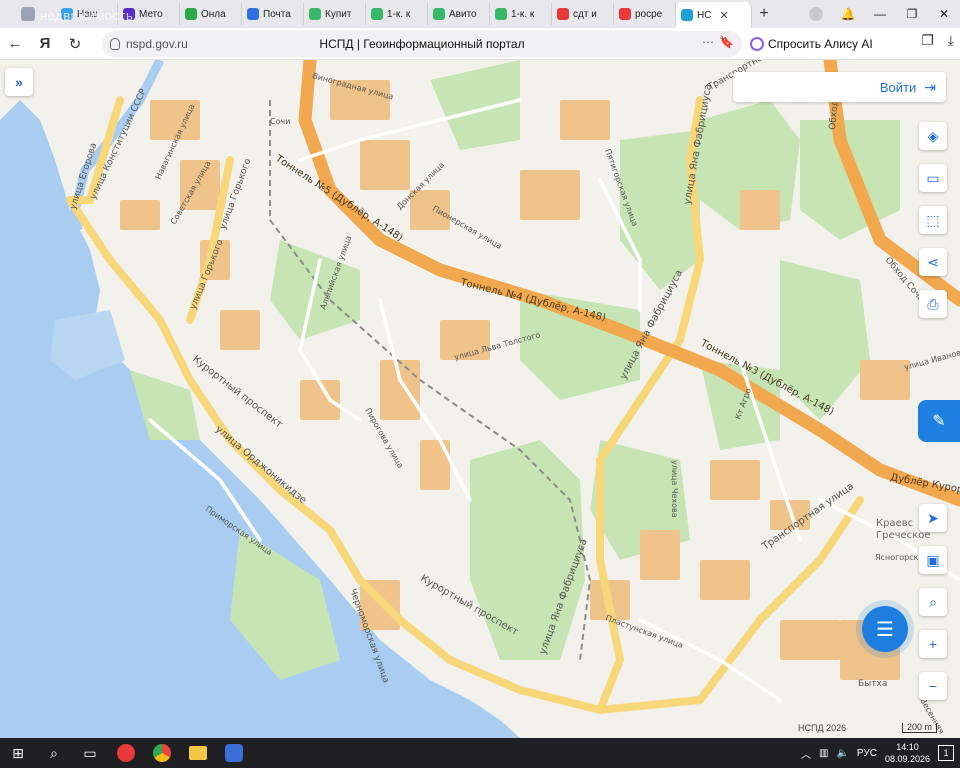  What do you see at coordinates (234, 753) in the screenshot?
I see `app-icon` at bounding box center [234, 753].